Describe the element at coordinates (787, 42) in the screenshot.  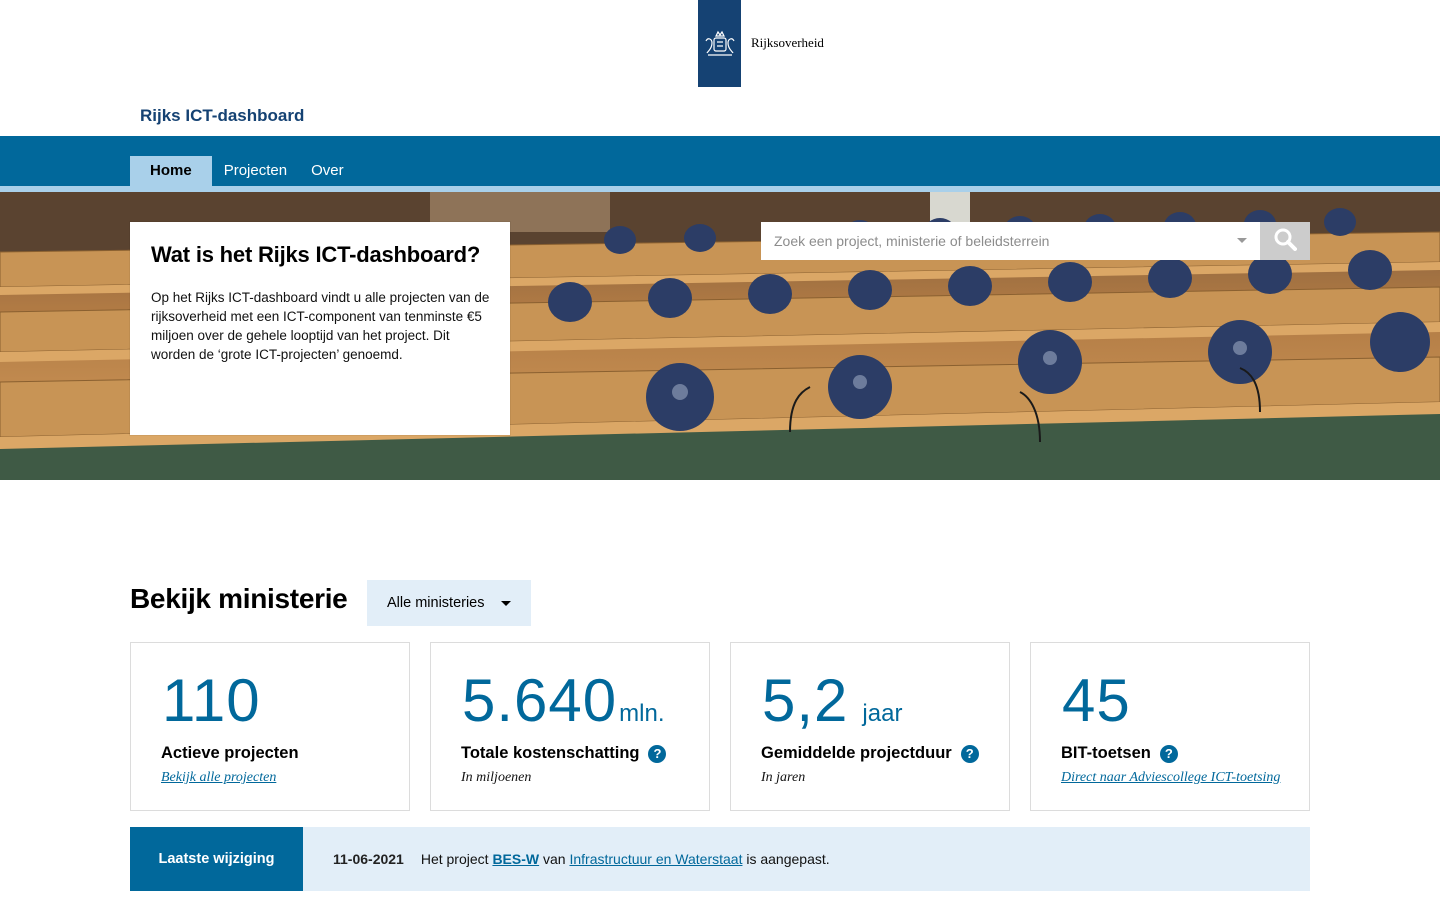
I see `logo-wordmark: Rijksoverheid` at that location.